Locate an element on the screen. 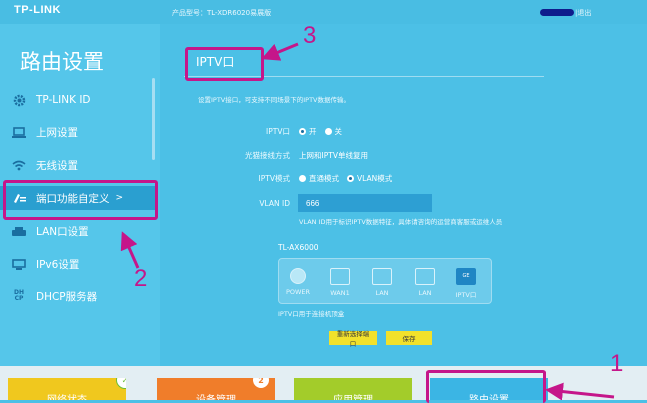 This screenshot has height=403, width=647. highlight-box-router-settings is located at coordinates (486, 386).